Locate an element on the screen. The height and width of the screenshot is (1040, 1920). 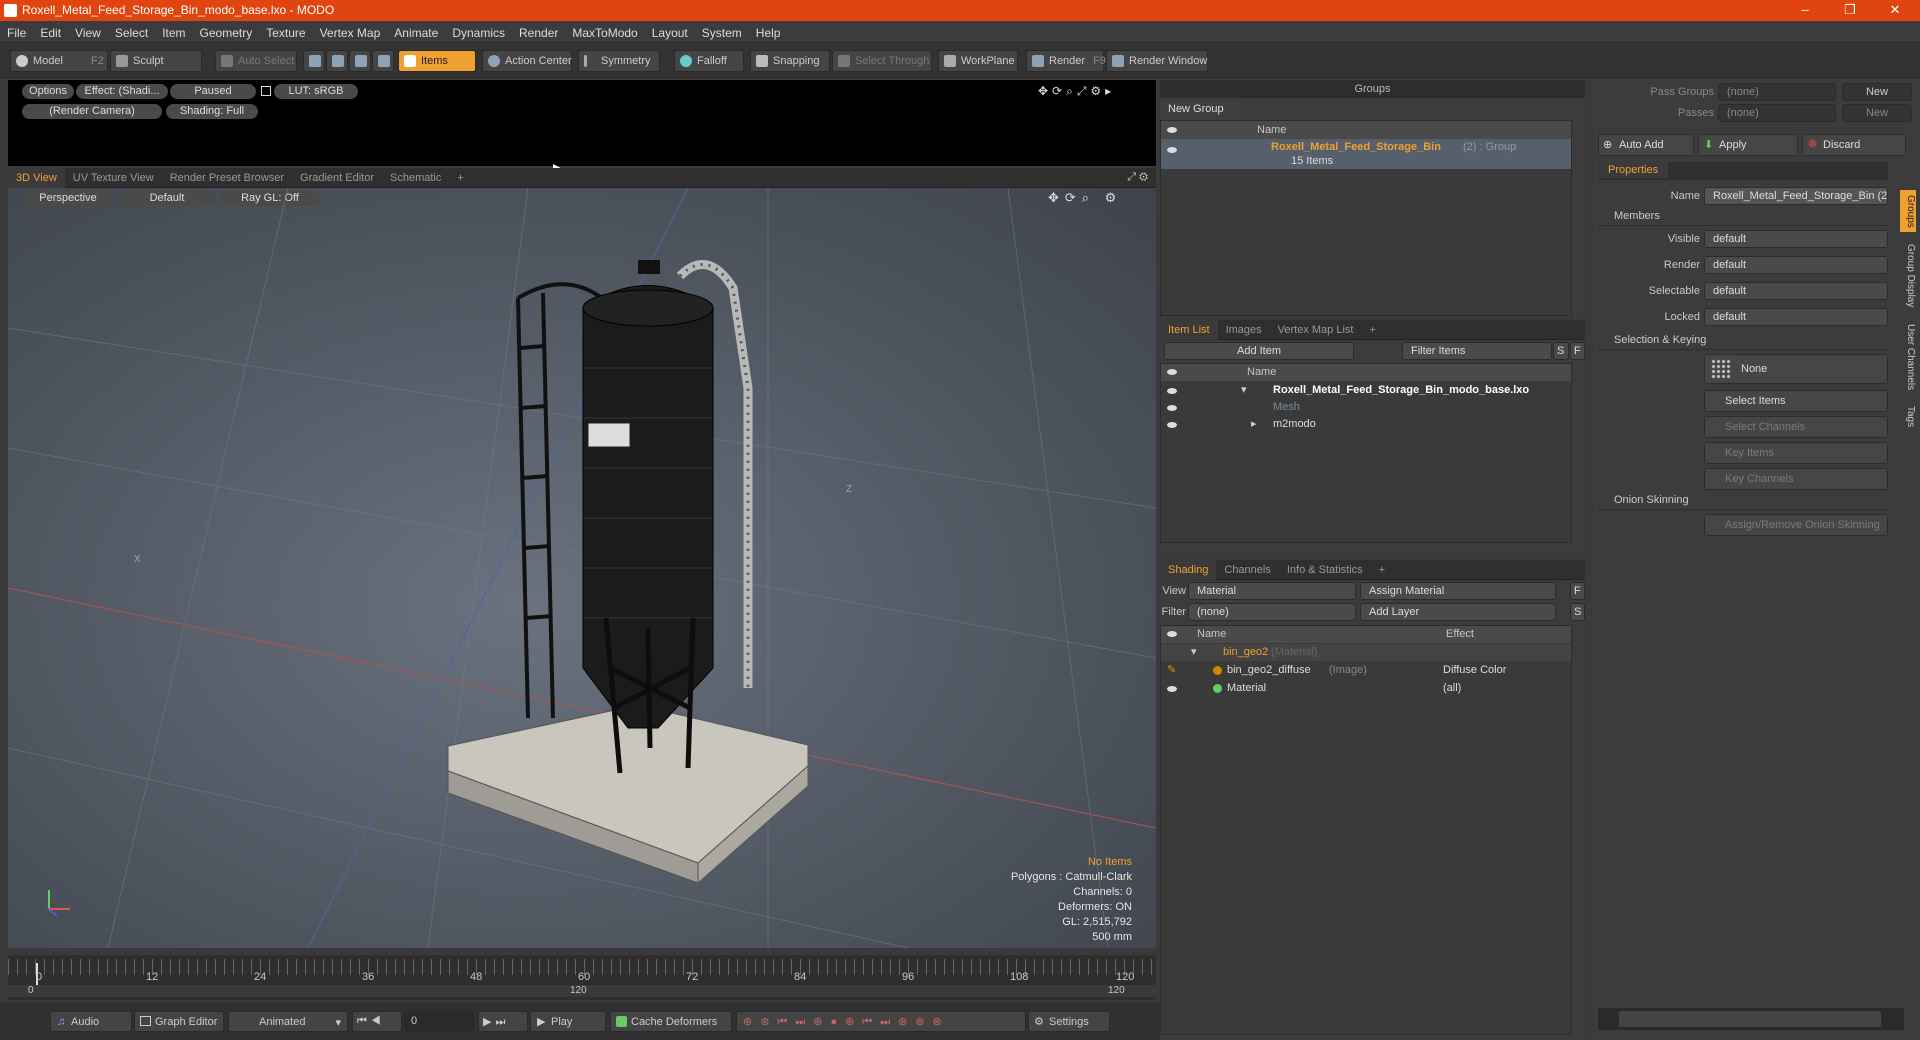
filter-dropdown: (none) is located at coordinates (1272, 612).